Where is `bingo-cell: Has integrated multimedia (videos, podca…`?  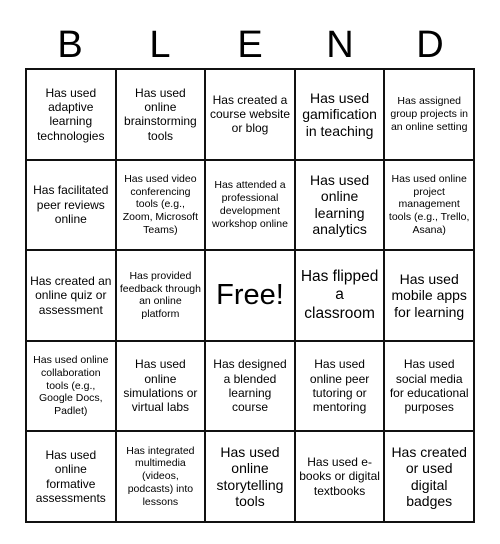 bingo-cell: Has integrated multimedia (videos, podca… is located at coordinates (161, 477).